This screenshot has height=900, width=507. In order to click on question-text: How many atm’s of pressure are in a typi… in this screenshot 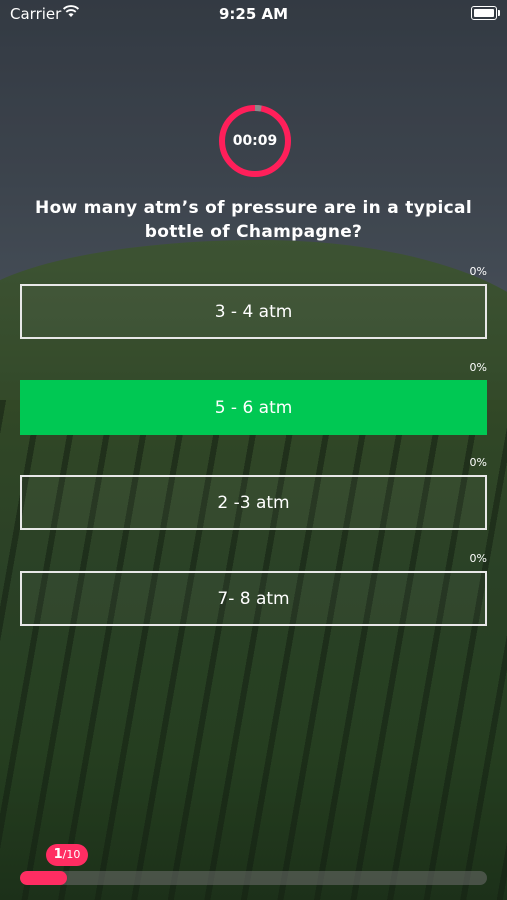, I will do `click(253, 220)`.